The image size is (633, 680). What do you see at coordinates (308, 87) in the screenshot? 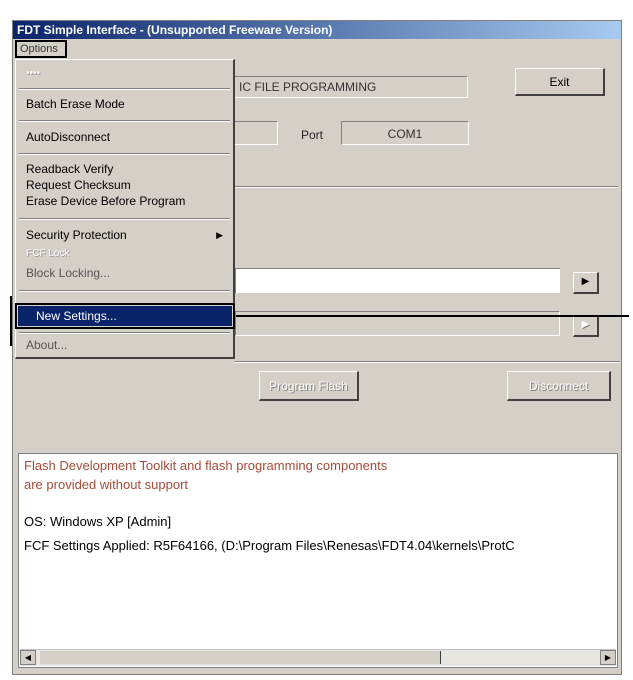
I see `mode-text: IC FILE PROGRAMMING` at bounding box center [308, 87].